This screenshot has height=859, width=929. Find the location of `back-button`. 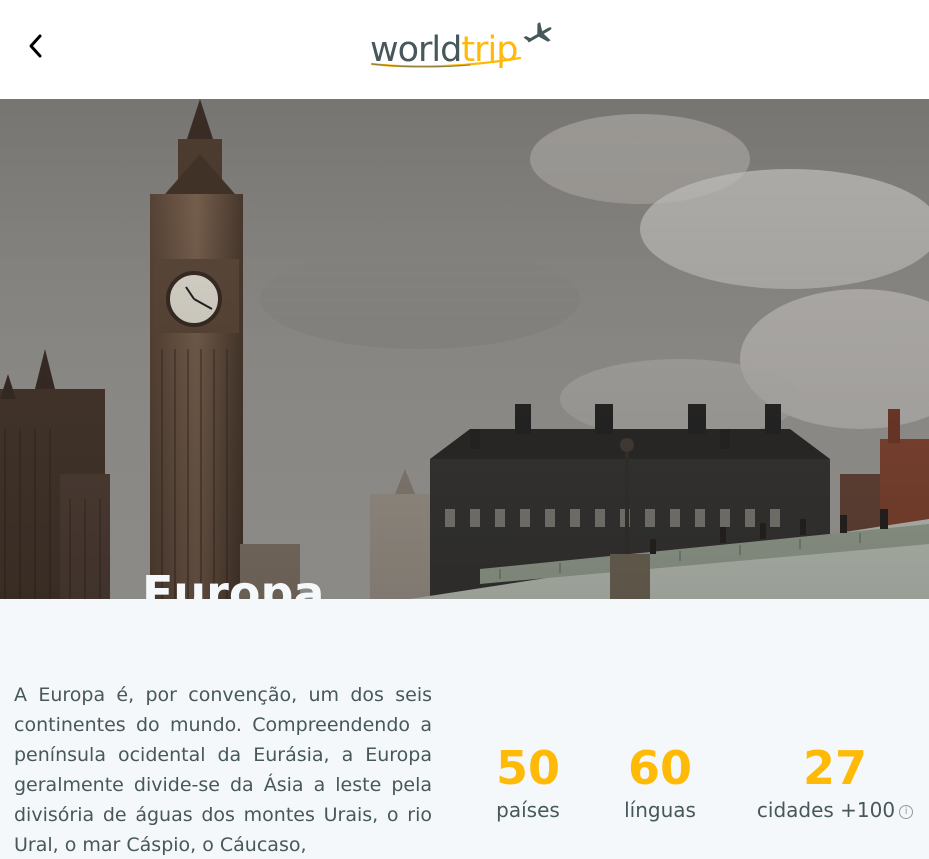

back-button is located at coordinates (35, 46).